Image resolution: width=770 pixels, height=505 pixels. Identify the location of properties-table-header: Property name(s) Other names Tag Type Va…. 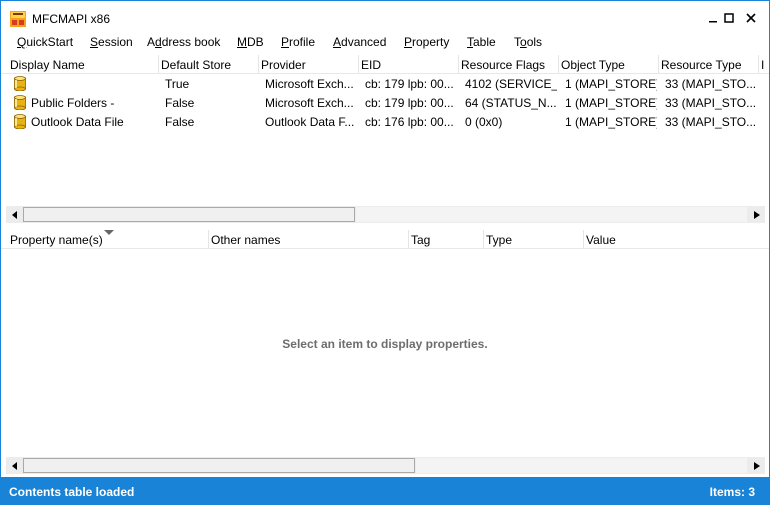
(385, 239).